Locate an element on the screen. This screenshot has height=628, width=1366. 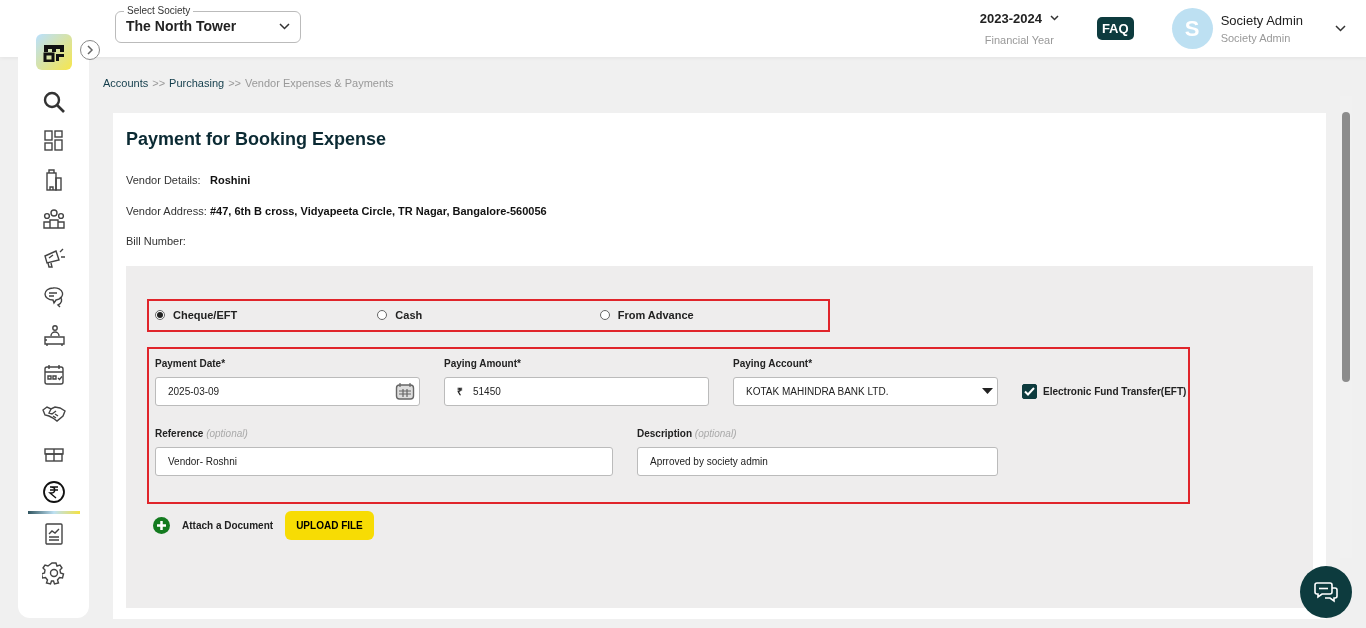
date-field: 2025-03-09 is located at coordinates (287, 391).